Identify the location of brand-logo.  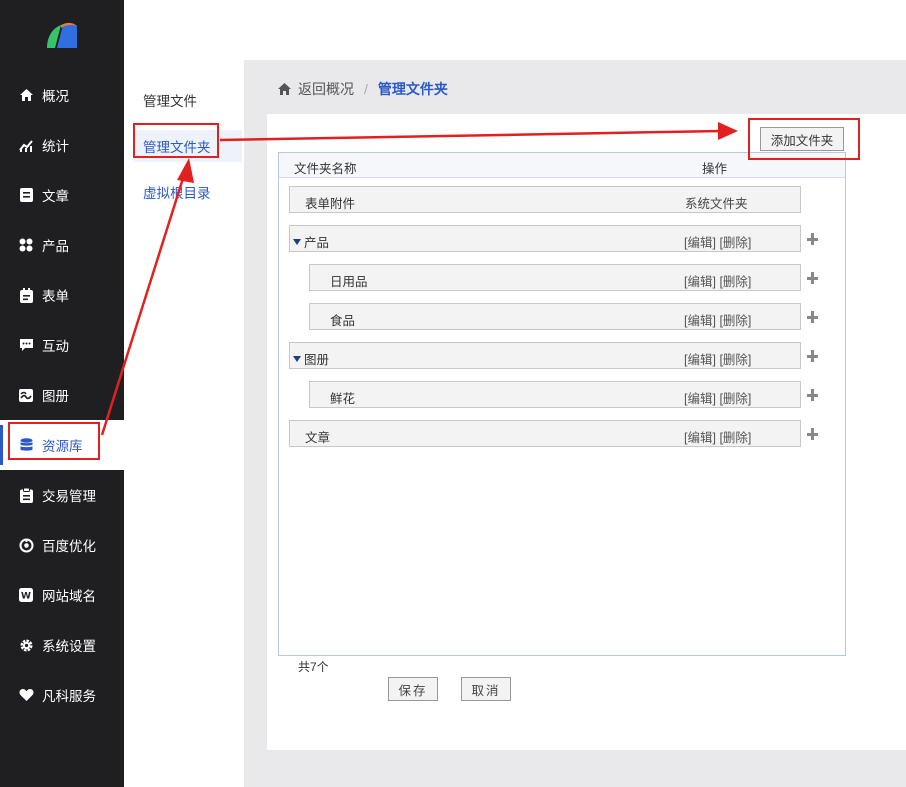
(61, 36).